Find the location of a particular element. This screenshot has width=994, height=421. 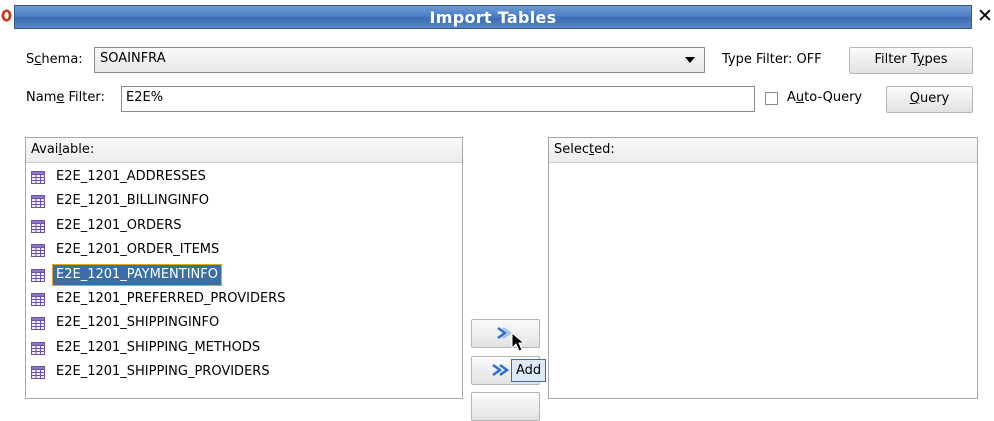

title-bar: Import Tables ✕ is located at coordinates (497, 16).